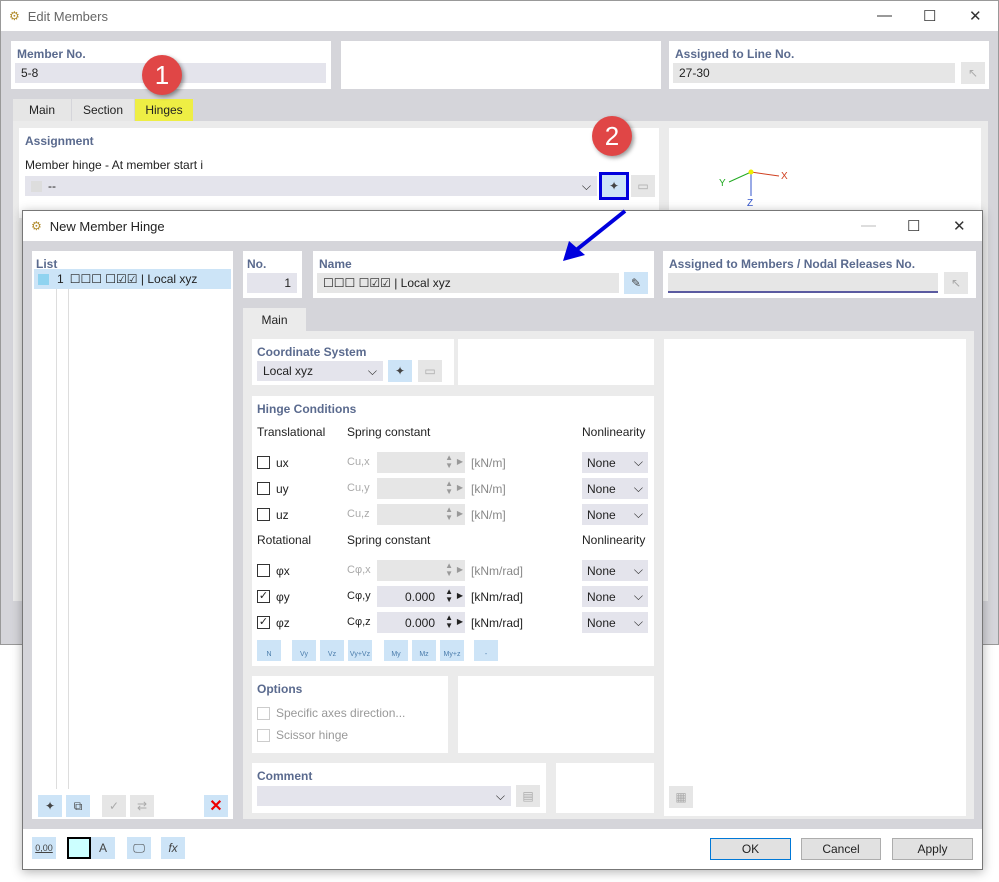  I want to click on view-button: 🖵, so click(139, 848).